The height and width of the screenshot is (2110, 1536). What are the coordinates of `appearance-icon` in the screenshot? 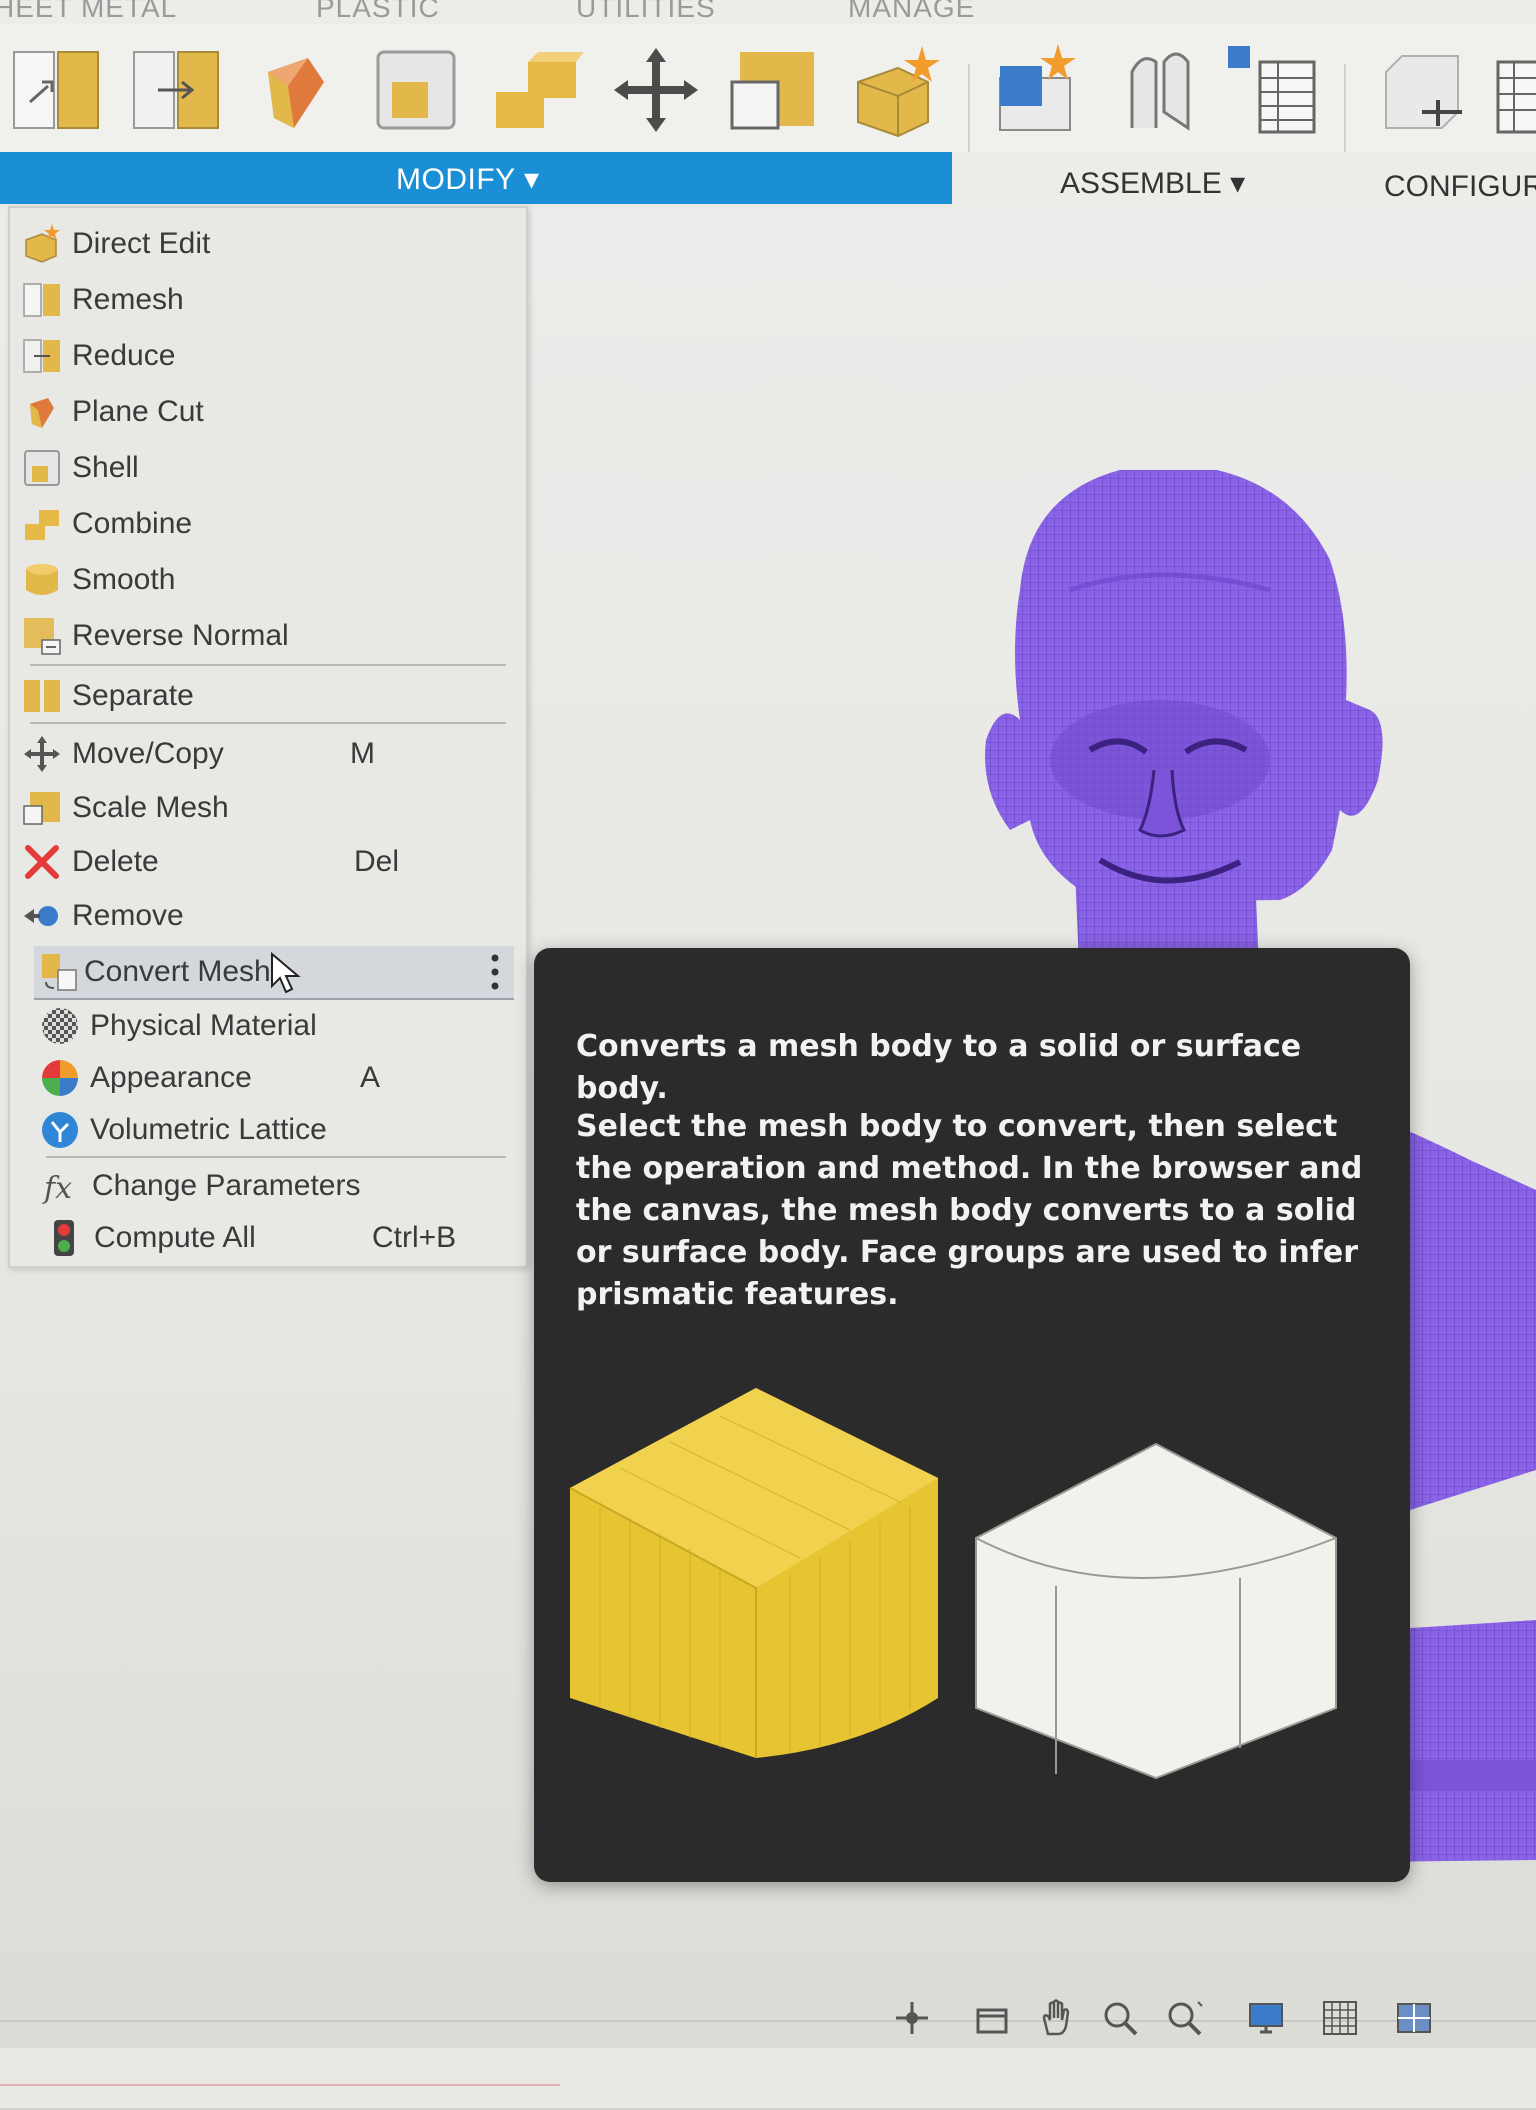 It's located at (60, 1078).